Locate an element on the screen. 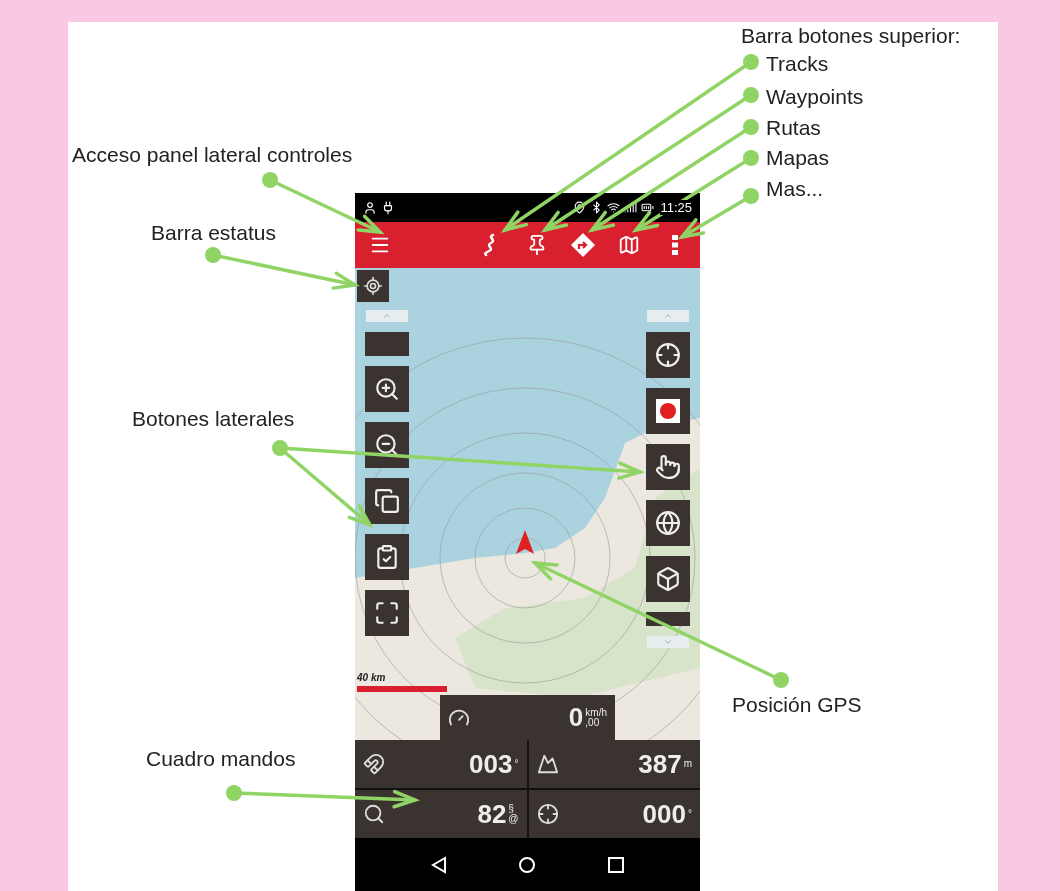 This screenshot has width=1060, height=891. touch-icon is located at coordinates (668, 467).